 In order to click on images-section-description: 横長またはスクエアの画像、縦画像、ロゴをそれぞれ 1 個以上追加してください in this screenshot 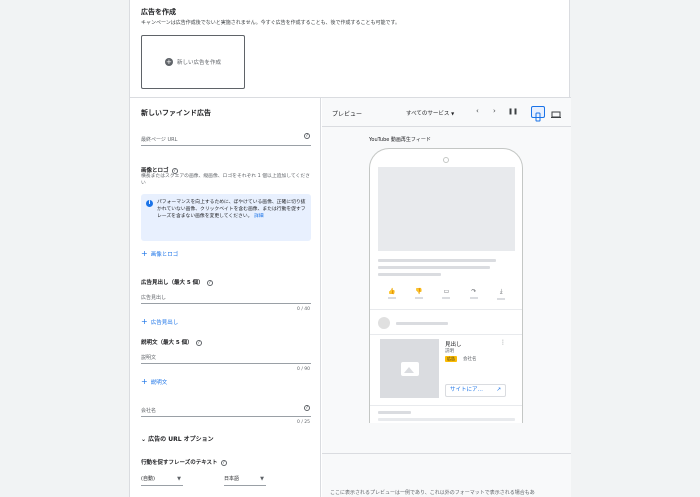, I will do `click(225, 180)`.